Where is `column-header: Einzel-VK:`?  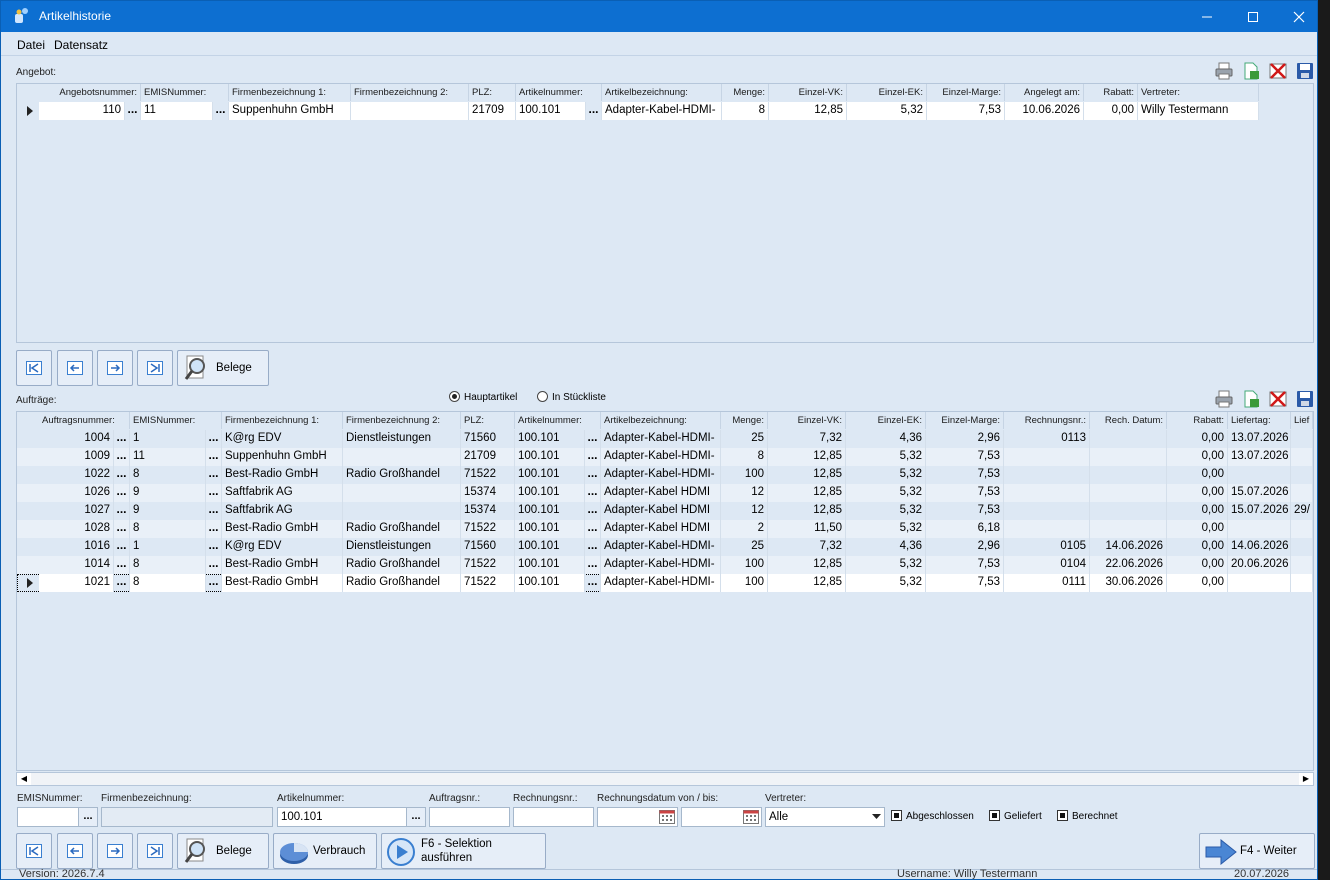 column-header: Einzel-VK: is located at coordinates (808, 92).